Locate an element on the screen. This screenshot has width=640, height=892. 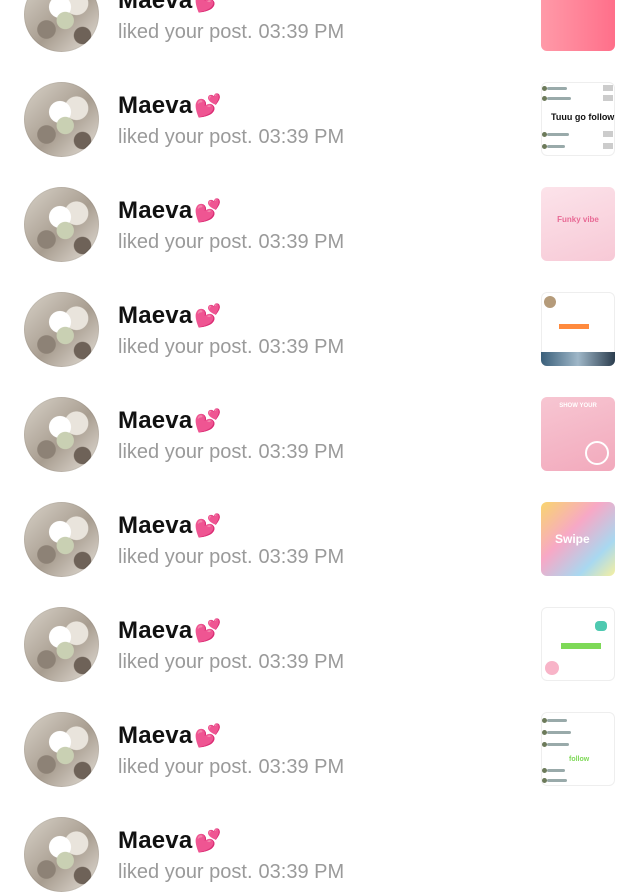
notification-row: Maeva💕 liked your post. 03:39 PM Swipe is located at coordinates (320, 518).